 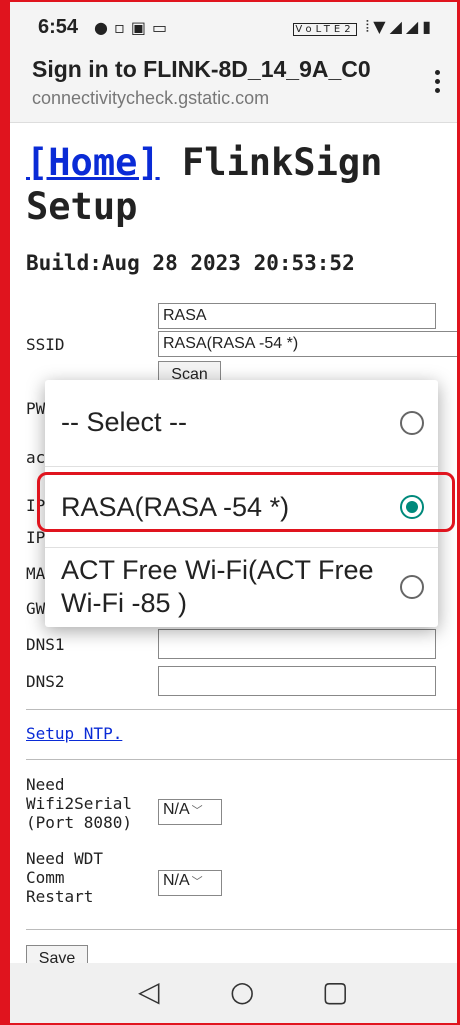 What do you see at coordinates (242, 991) in the screenshot?
I see `home-icon: ○` at bounding box center [242, 991].